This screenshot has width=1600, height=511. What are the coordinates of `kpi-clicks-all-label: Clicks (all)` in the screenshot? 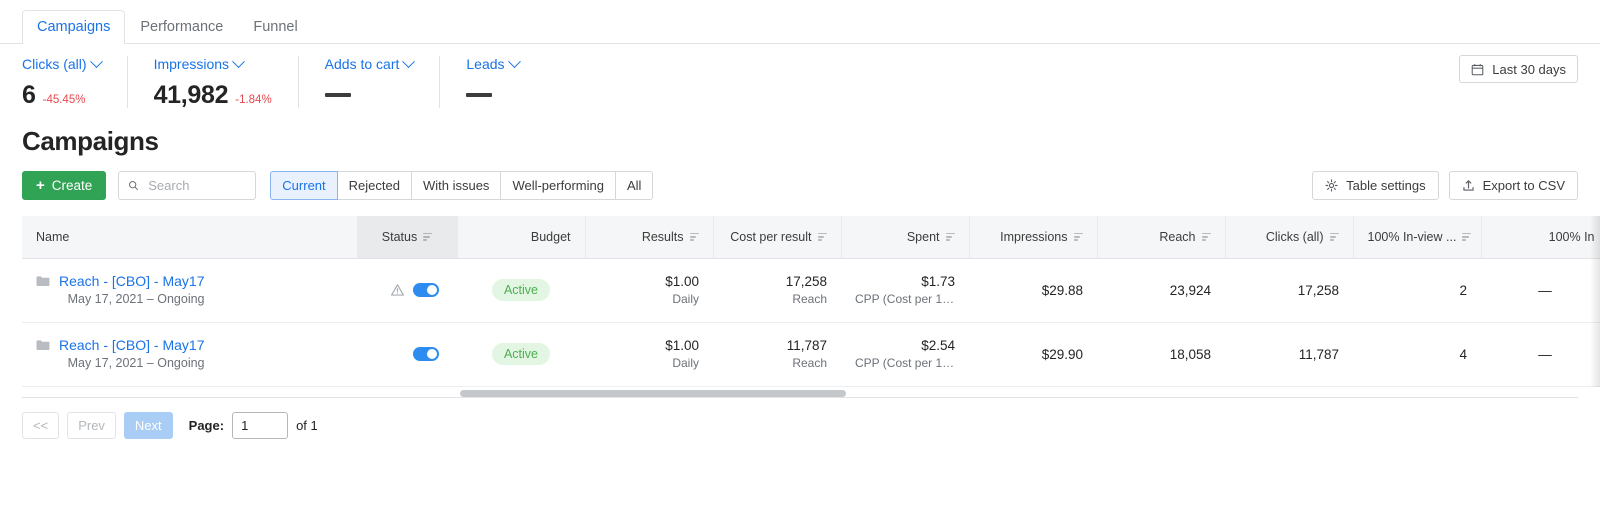 It's located at (54, 64).